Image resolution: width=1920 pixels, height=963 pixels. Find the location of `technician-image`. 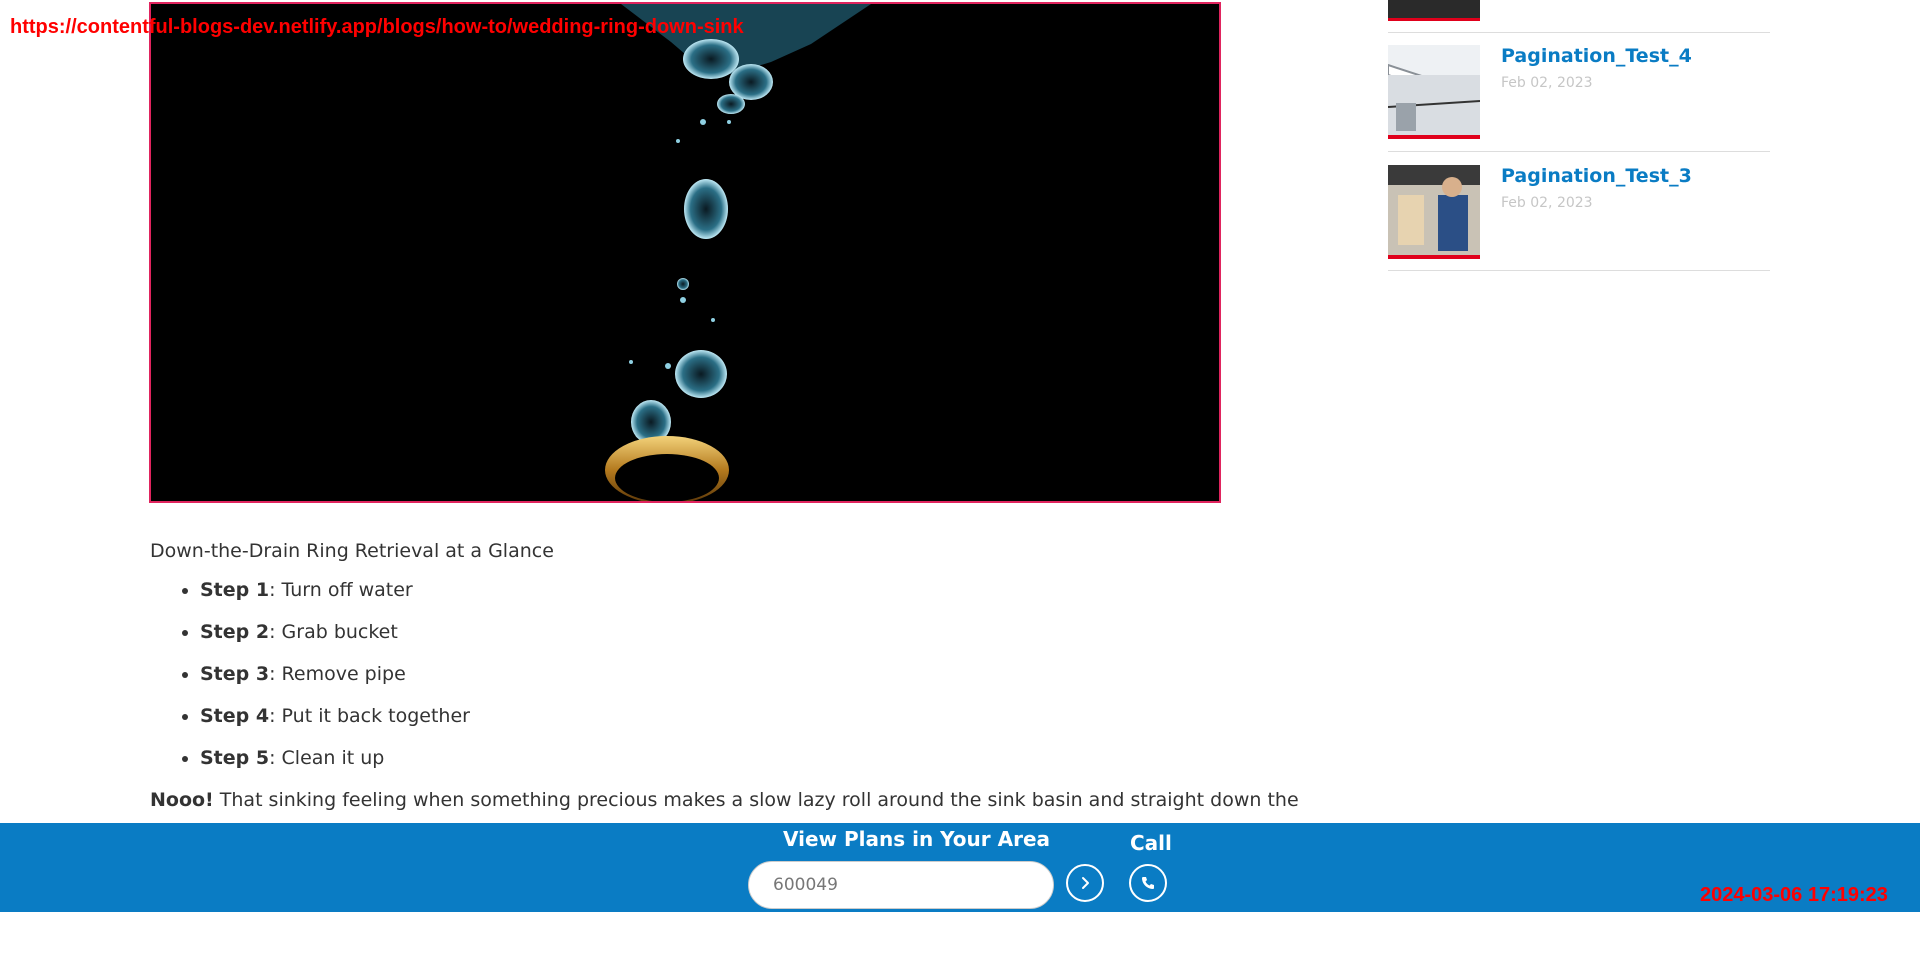

technician-image is located at coordinates (1434, 210).